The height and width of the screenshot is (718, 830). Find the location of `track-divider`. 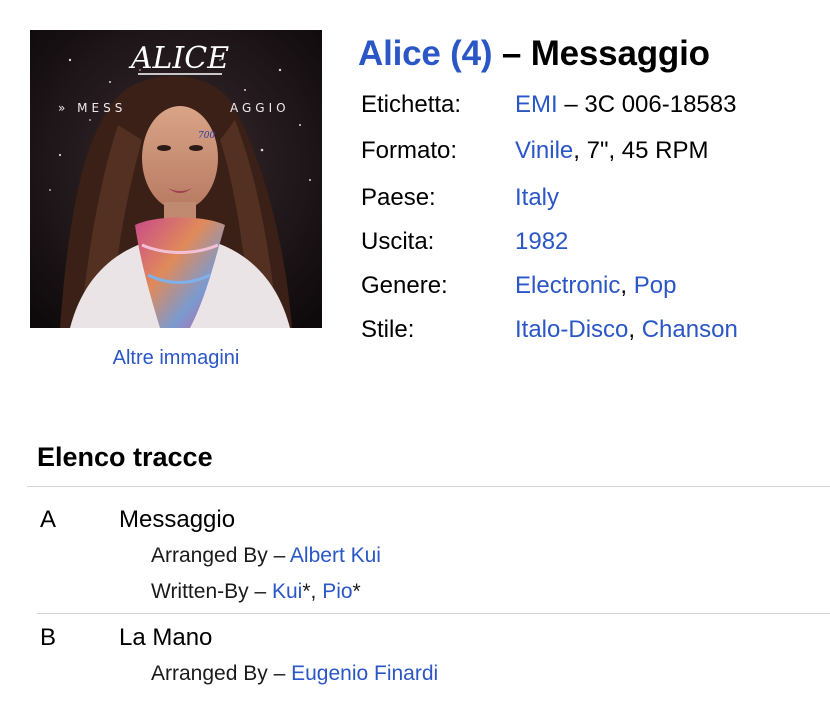

track-divider is located at coordinates (433, 613).